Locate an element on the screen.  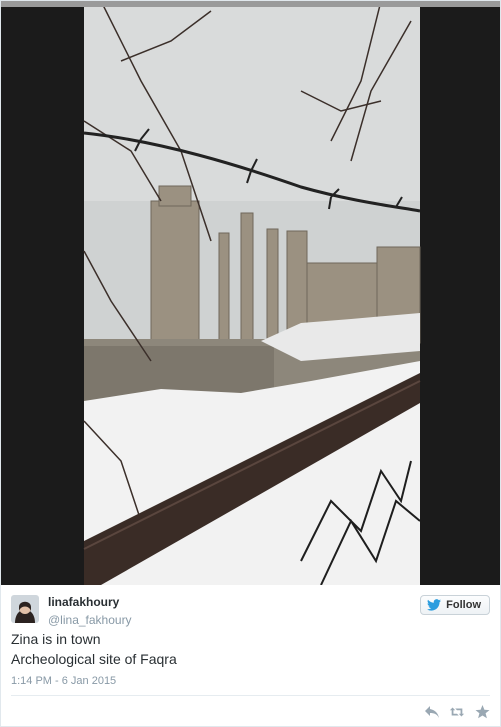
media-top-bar is located at coordinates (250, 4).